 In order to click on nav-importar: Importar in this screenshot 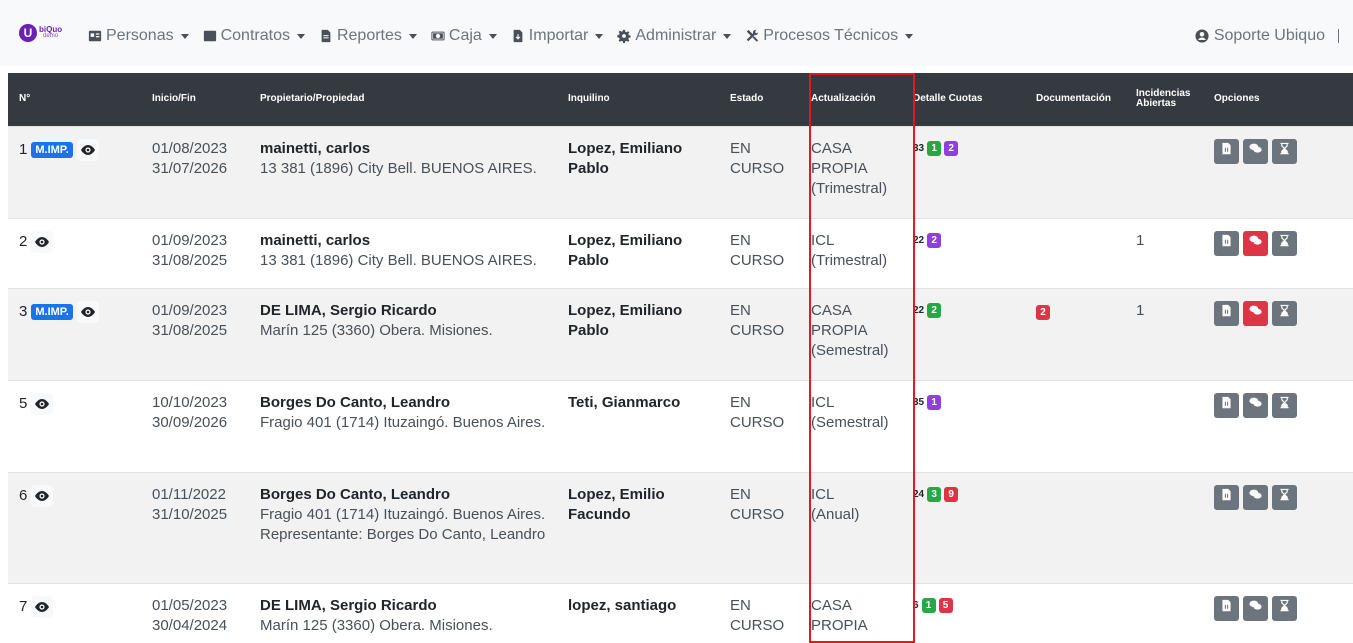, I will do `click(557, 36)`.